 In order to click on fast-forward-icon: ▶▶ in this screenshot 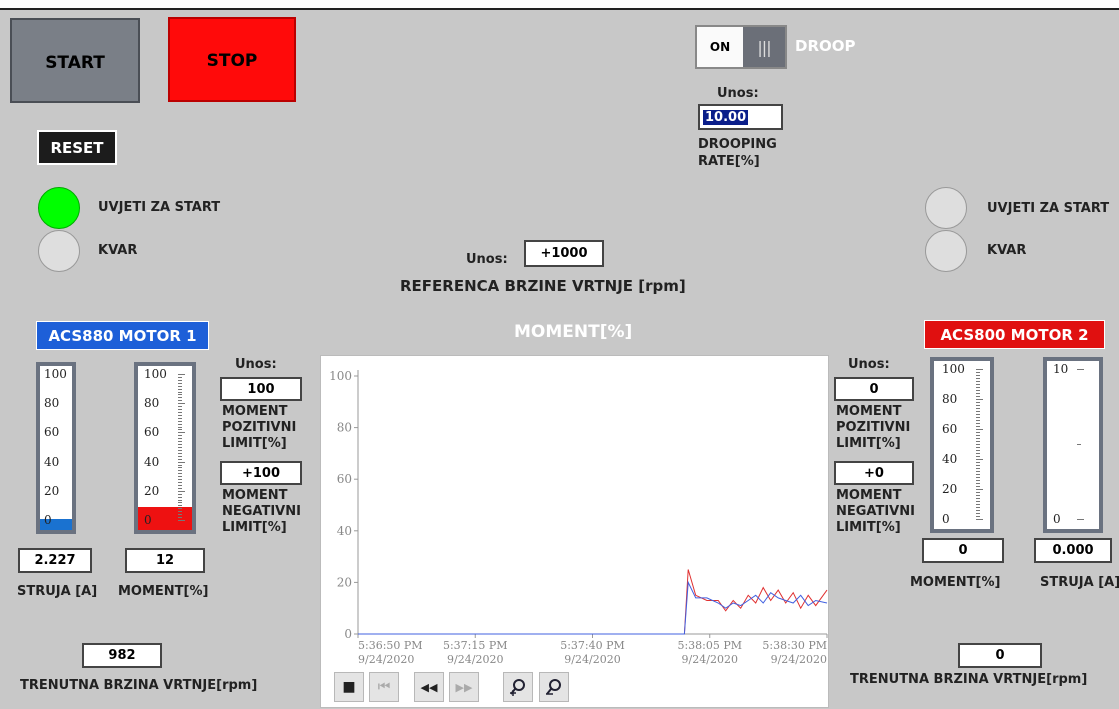, I will do `click(464, 687)`.